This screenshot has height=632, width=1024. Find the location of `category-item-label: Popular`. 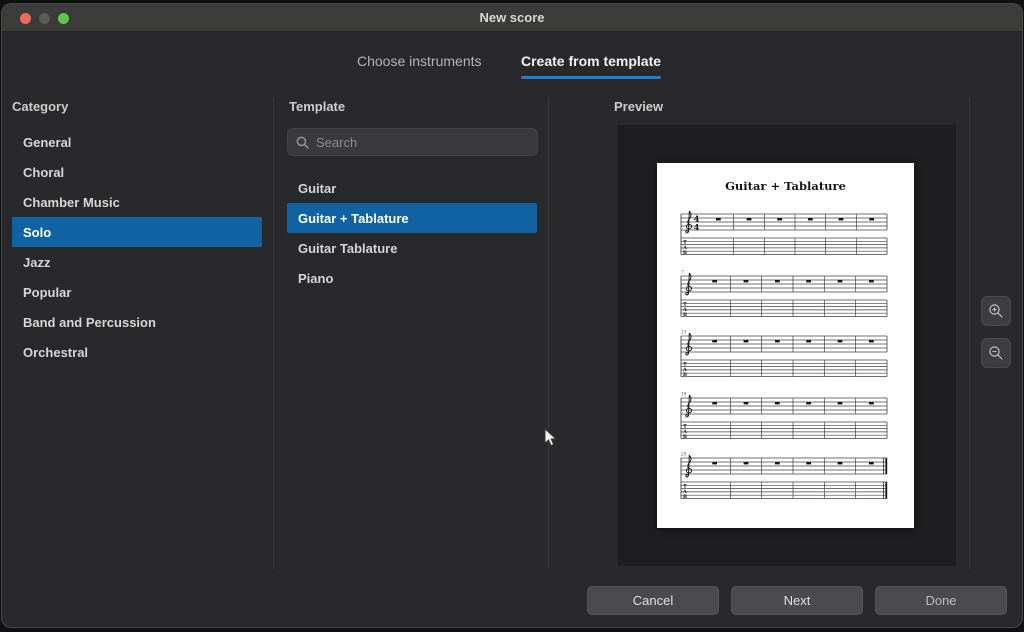

category-item-label: Popular is located at coordinates (47, 292).